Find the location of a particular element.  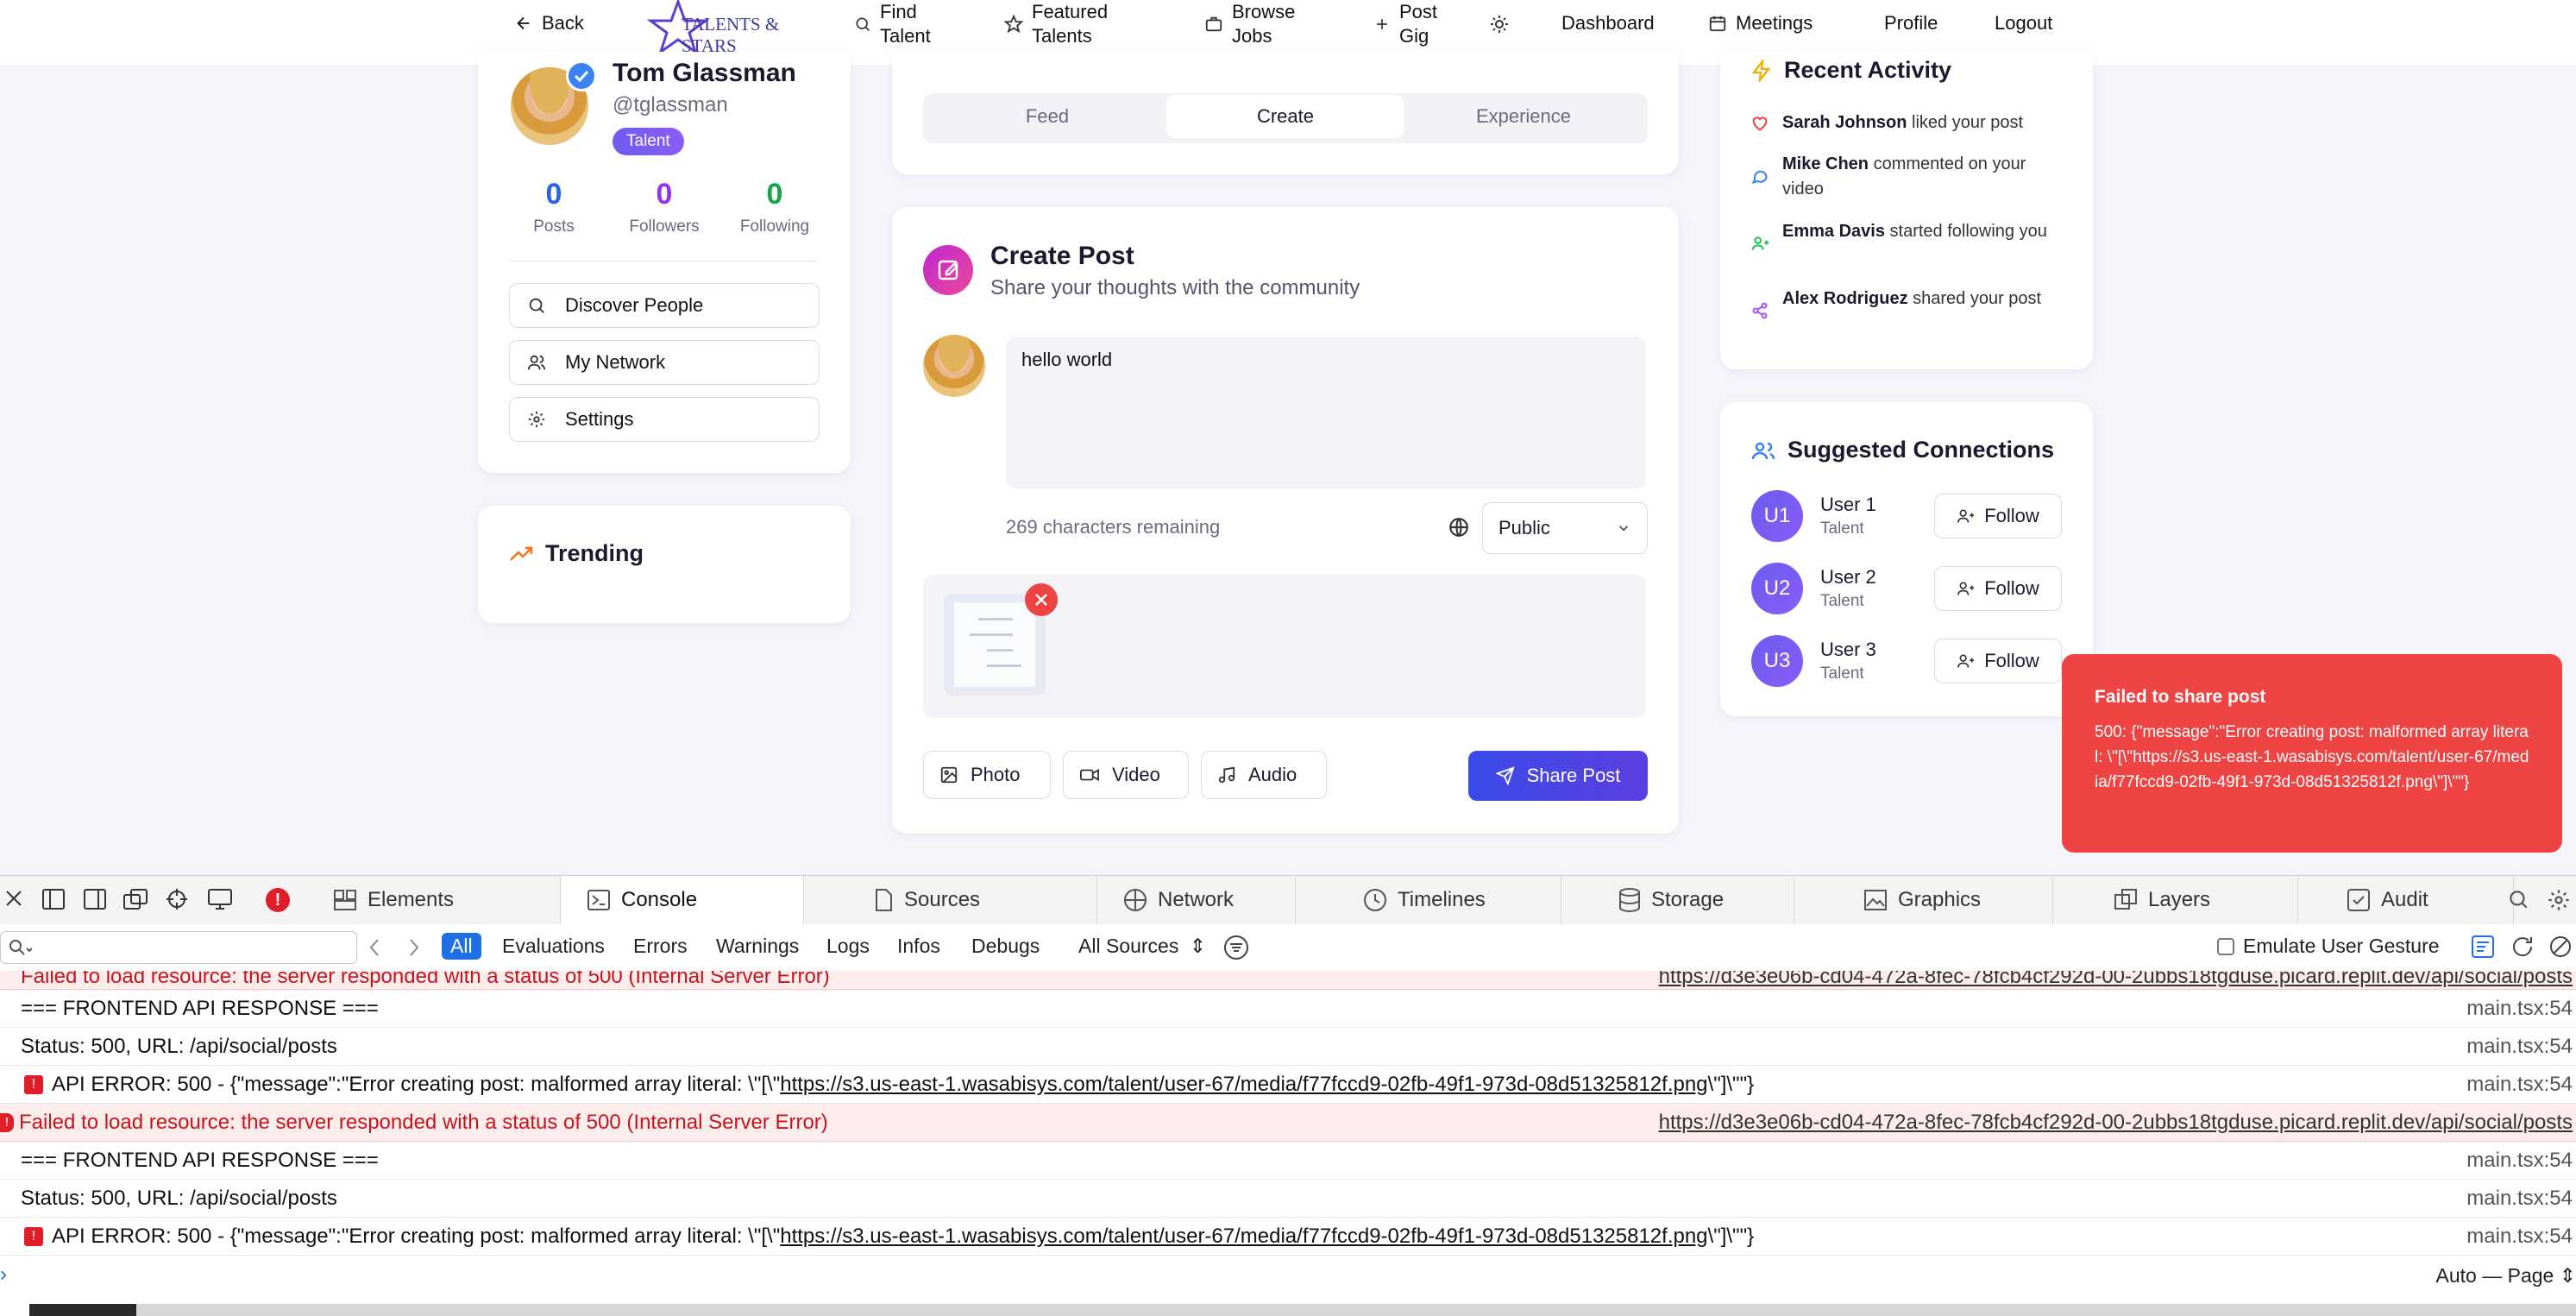

close-icon is located at coordinates (13, 900).